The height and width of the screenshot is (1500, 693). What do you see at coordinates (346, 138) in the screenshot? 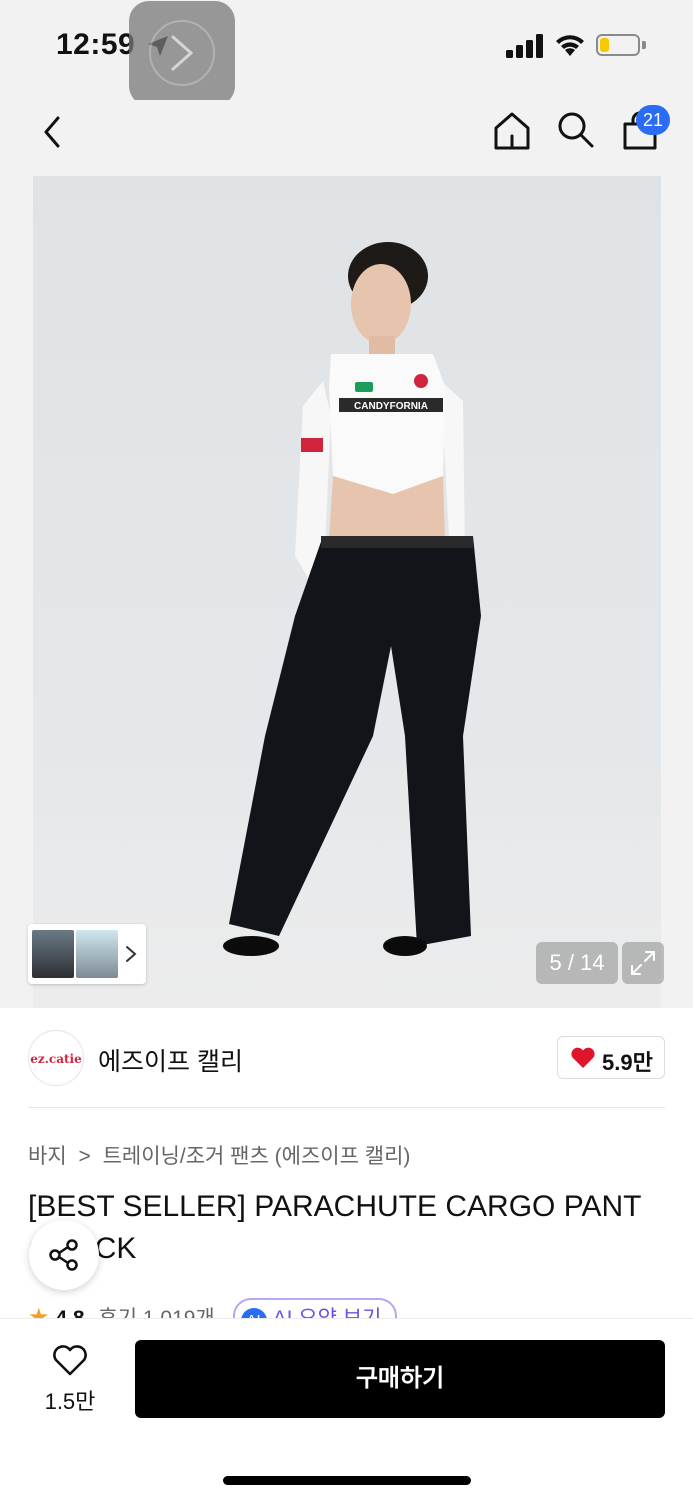
I see `nav-bar: 21` at bounding box center [346, 138].